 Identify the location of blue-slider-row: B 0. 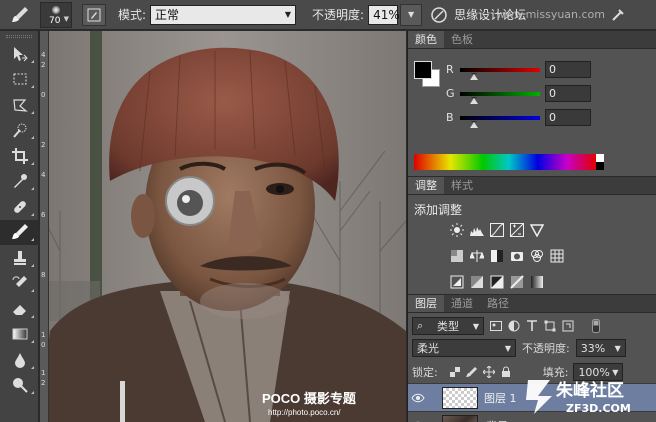
(518, 118).